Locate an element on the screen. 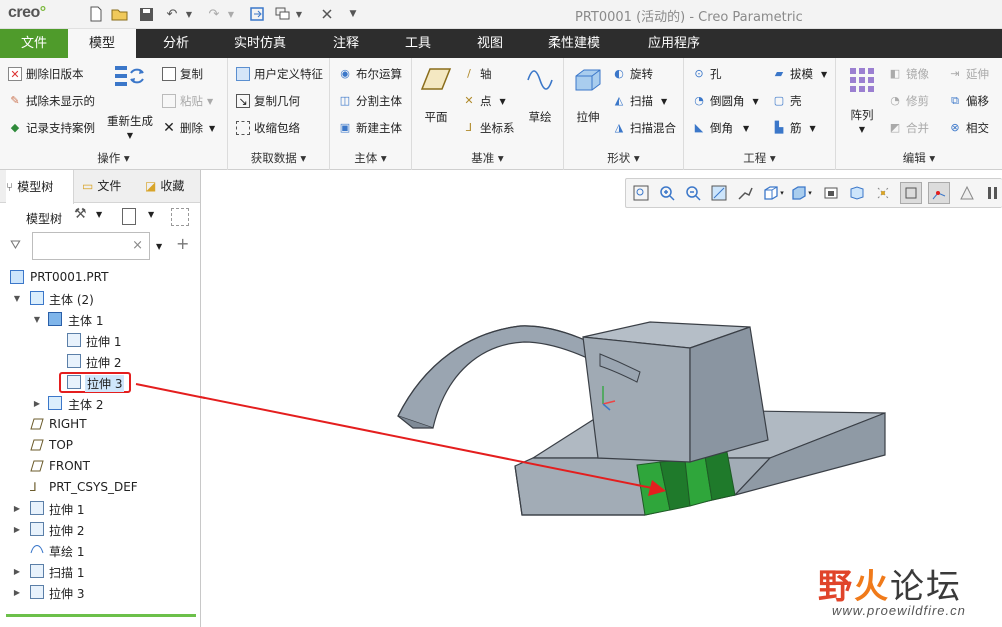  group-label-editing: 编辑 ▾ is located at coordinates (919, 158).